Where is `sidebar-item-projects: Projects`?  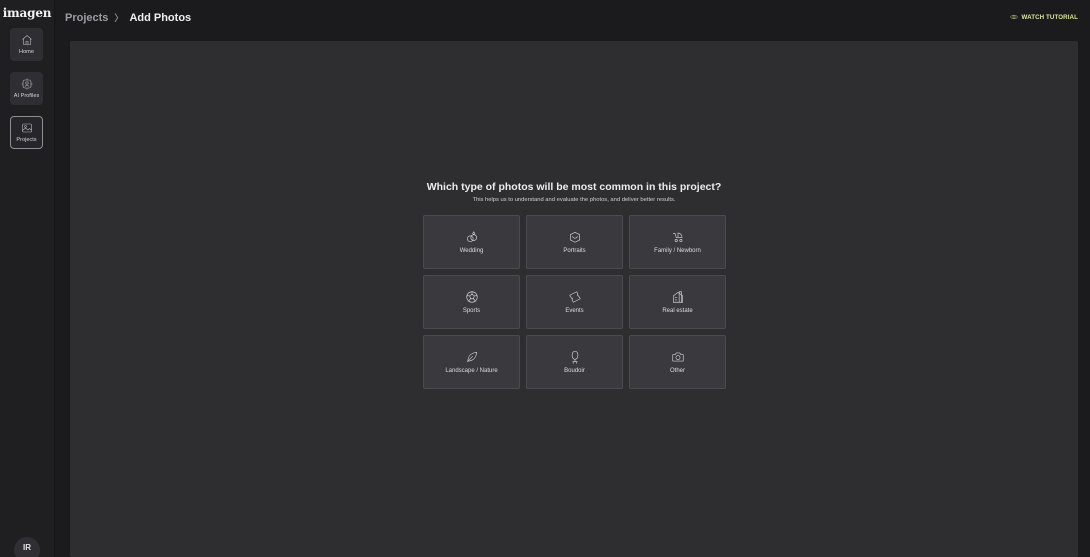 sidebar-item-projects: Projects is located at coordinates (26, 132).